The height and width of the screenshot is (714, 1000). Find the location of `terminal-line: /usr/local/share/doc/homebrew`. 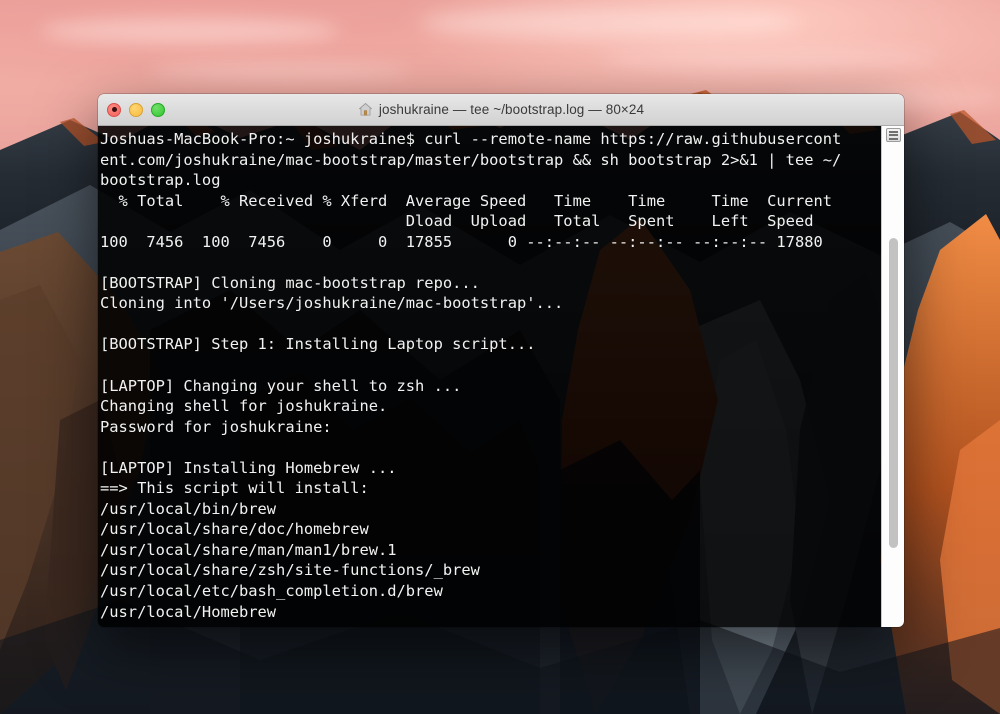

terminal-line: /usr/local/share/doc/homebrew is located at coordinates (234, 529).